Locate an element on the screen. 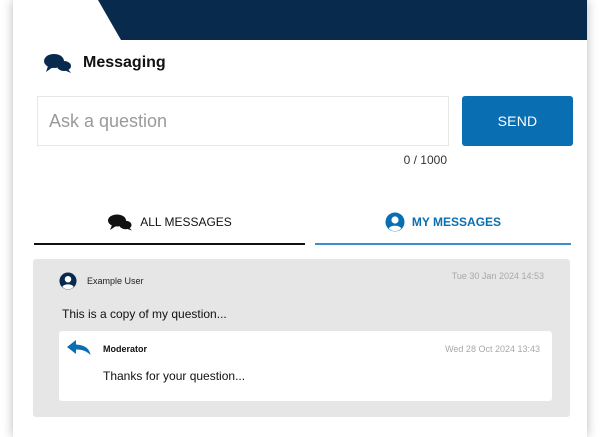 The image size is (600, 437). tab-my-messages-label: MY MESSAGES is located at coordinates (456, 221).